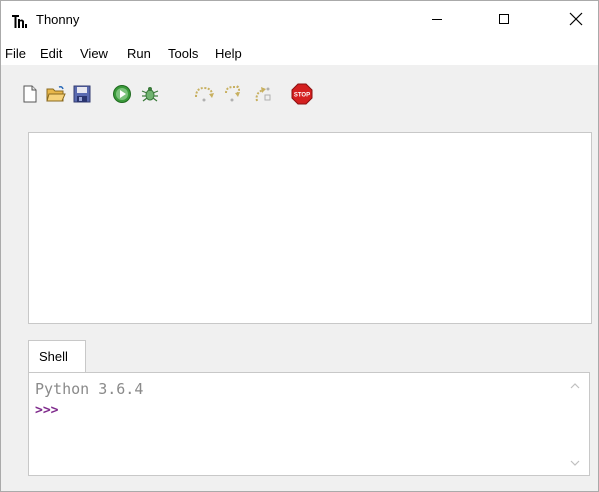 The height and width of the screenshot is (492, 599). I want to click on tab-shell: Shell, so click(57, 356).